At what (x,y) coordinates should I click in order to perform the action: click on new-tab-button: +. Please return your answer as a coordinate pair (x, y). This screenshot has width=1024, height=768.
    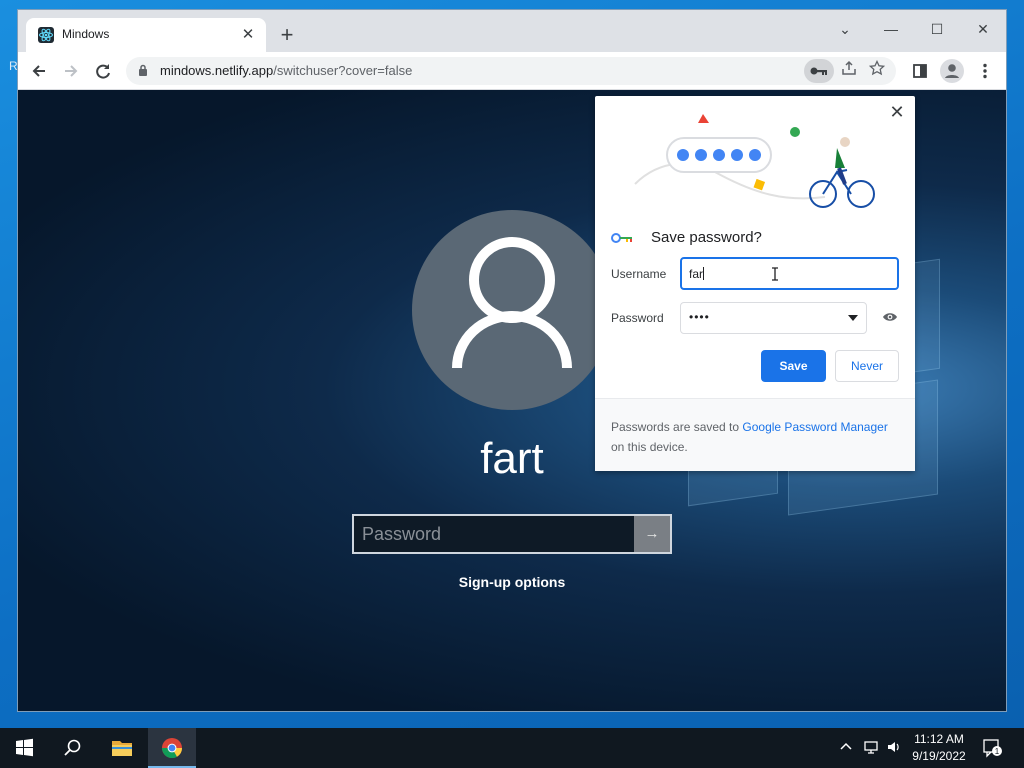
    Looking at the image, I should click on (287, 35).